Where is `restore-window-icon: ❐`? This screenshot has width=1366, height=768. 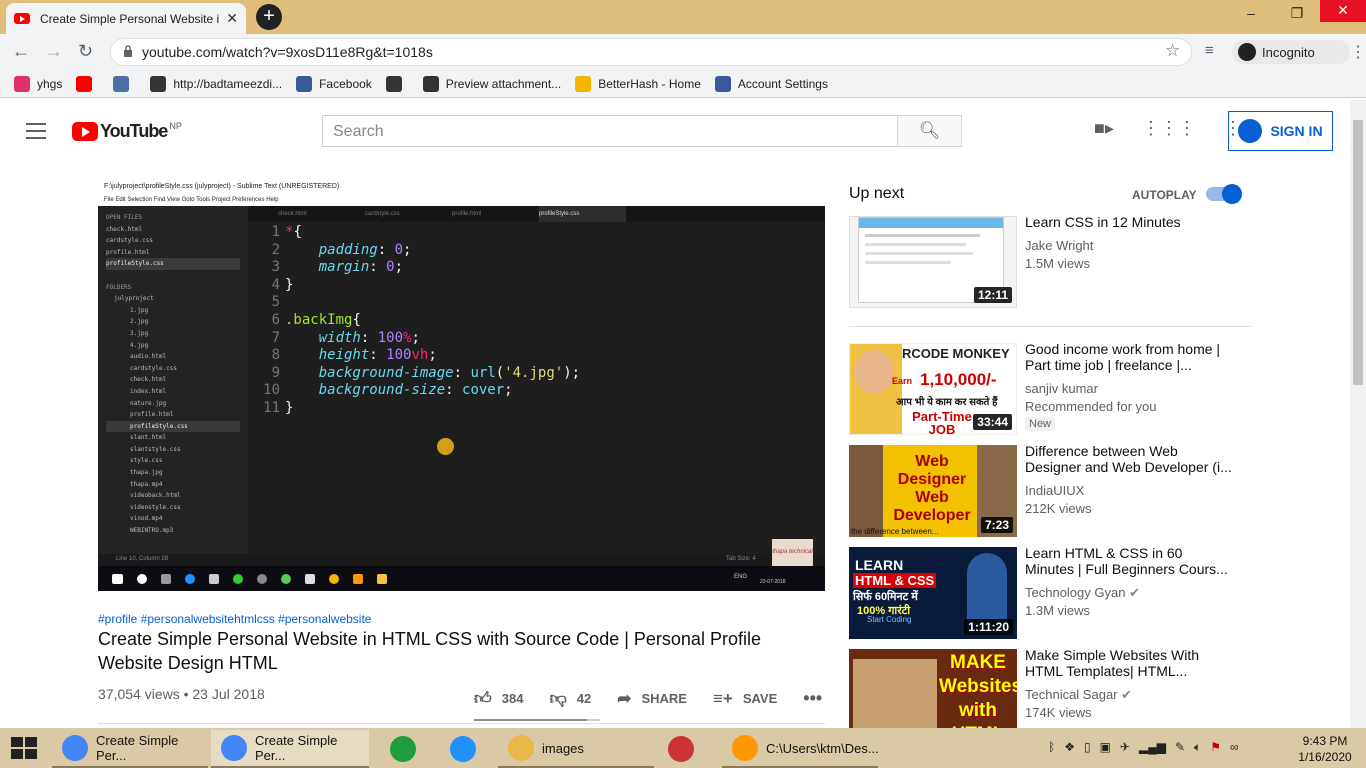 restore-window-icon: ❐ is located at coordinates (1297, 15).